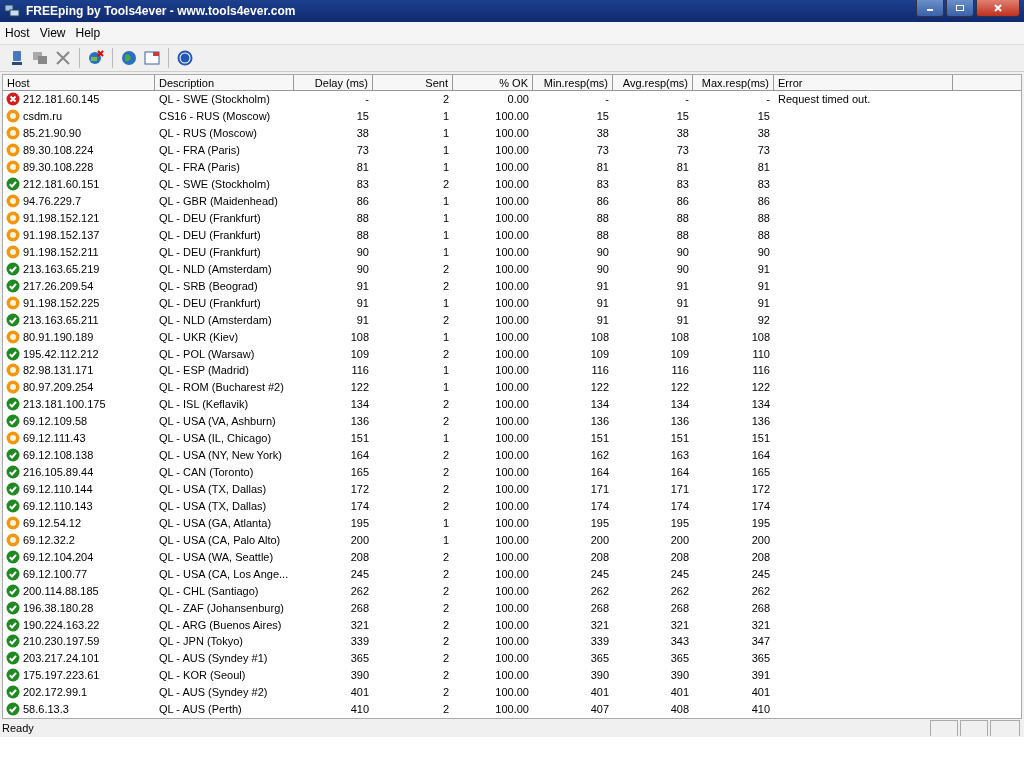  I want to click on table-cell: 262, so click(359, 590).